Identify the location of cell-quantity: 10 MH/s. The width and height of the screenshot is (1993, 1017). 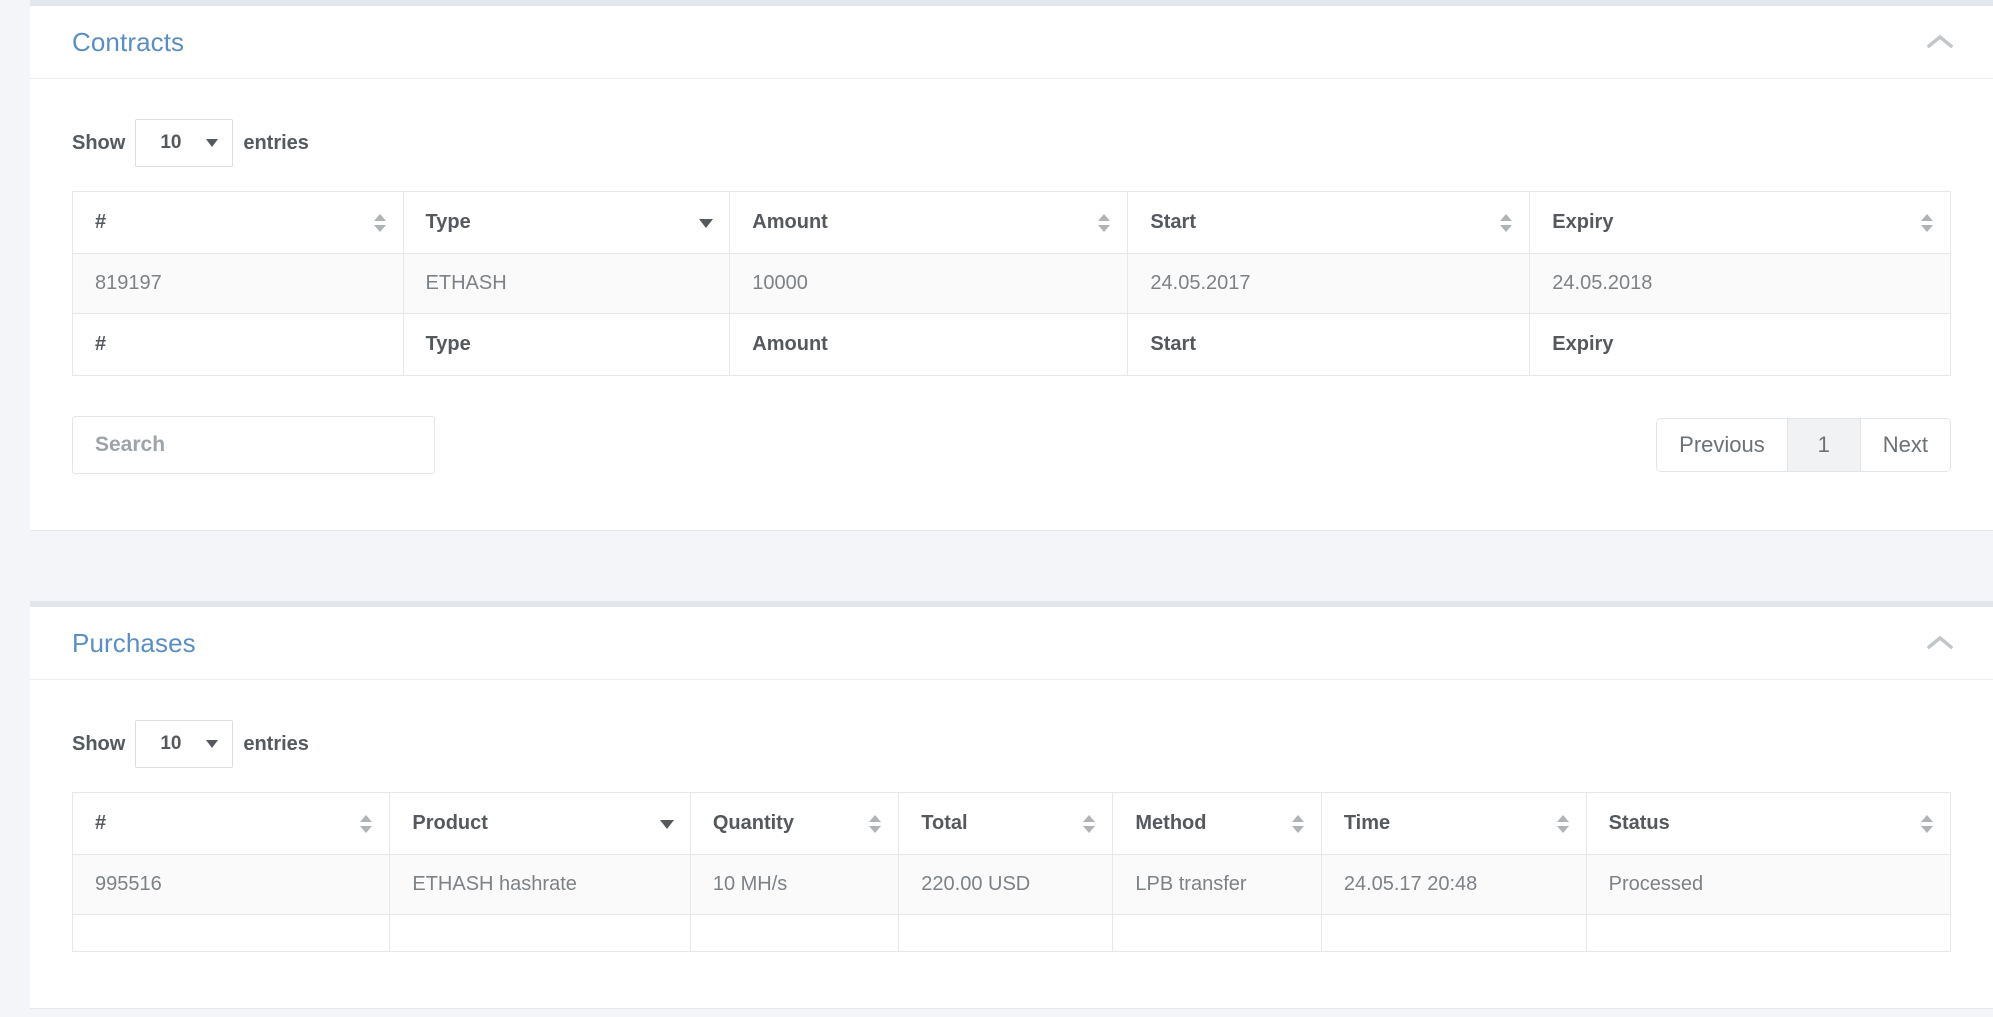
(795, 884).